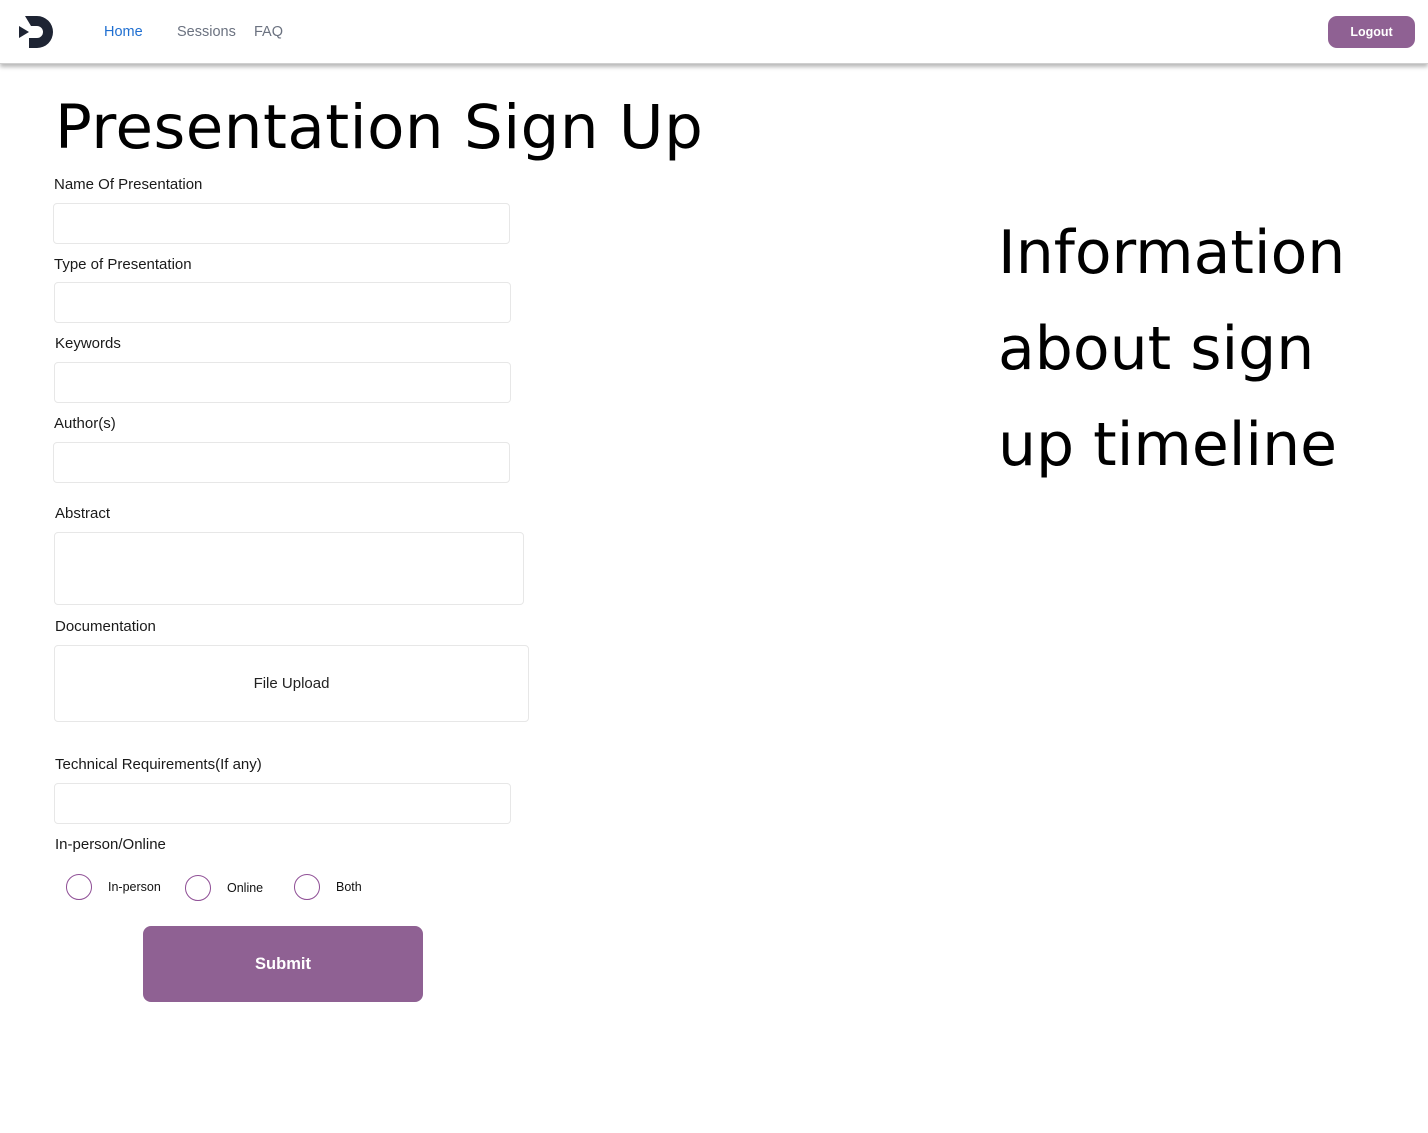 This screenshot has height=1133, width=1428. I want to click on file-upload-dropzone: File Upload, so click(291, 683).